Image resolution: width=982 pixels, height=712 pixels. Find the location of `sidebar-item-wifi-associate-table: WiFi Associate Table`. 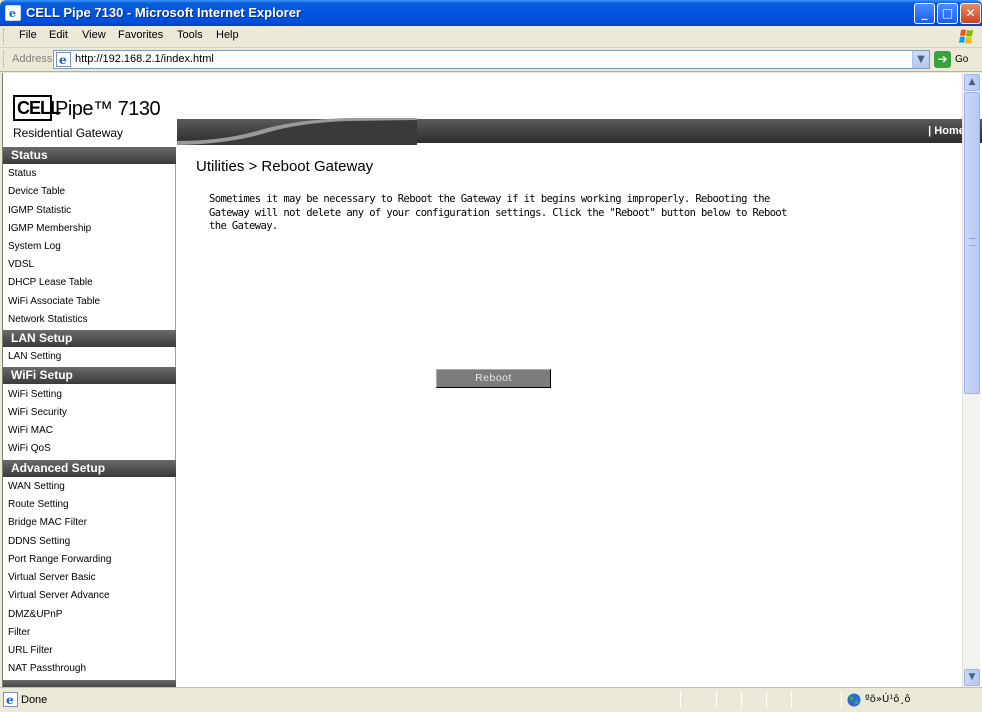

sidebar-item-wifi-associate-table: WiFi Associate Table is located at coordinates (54, 301).